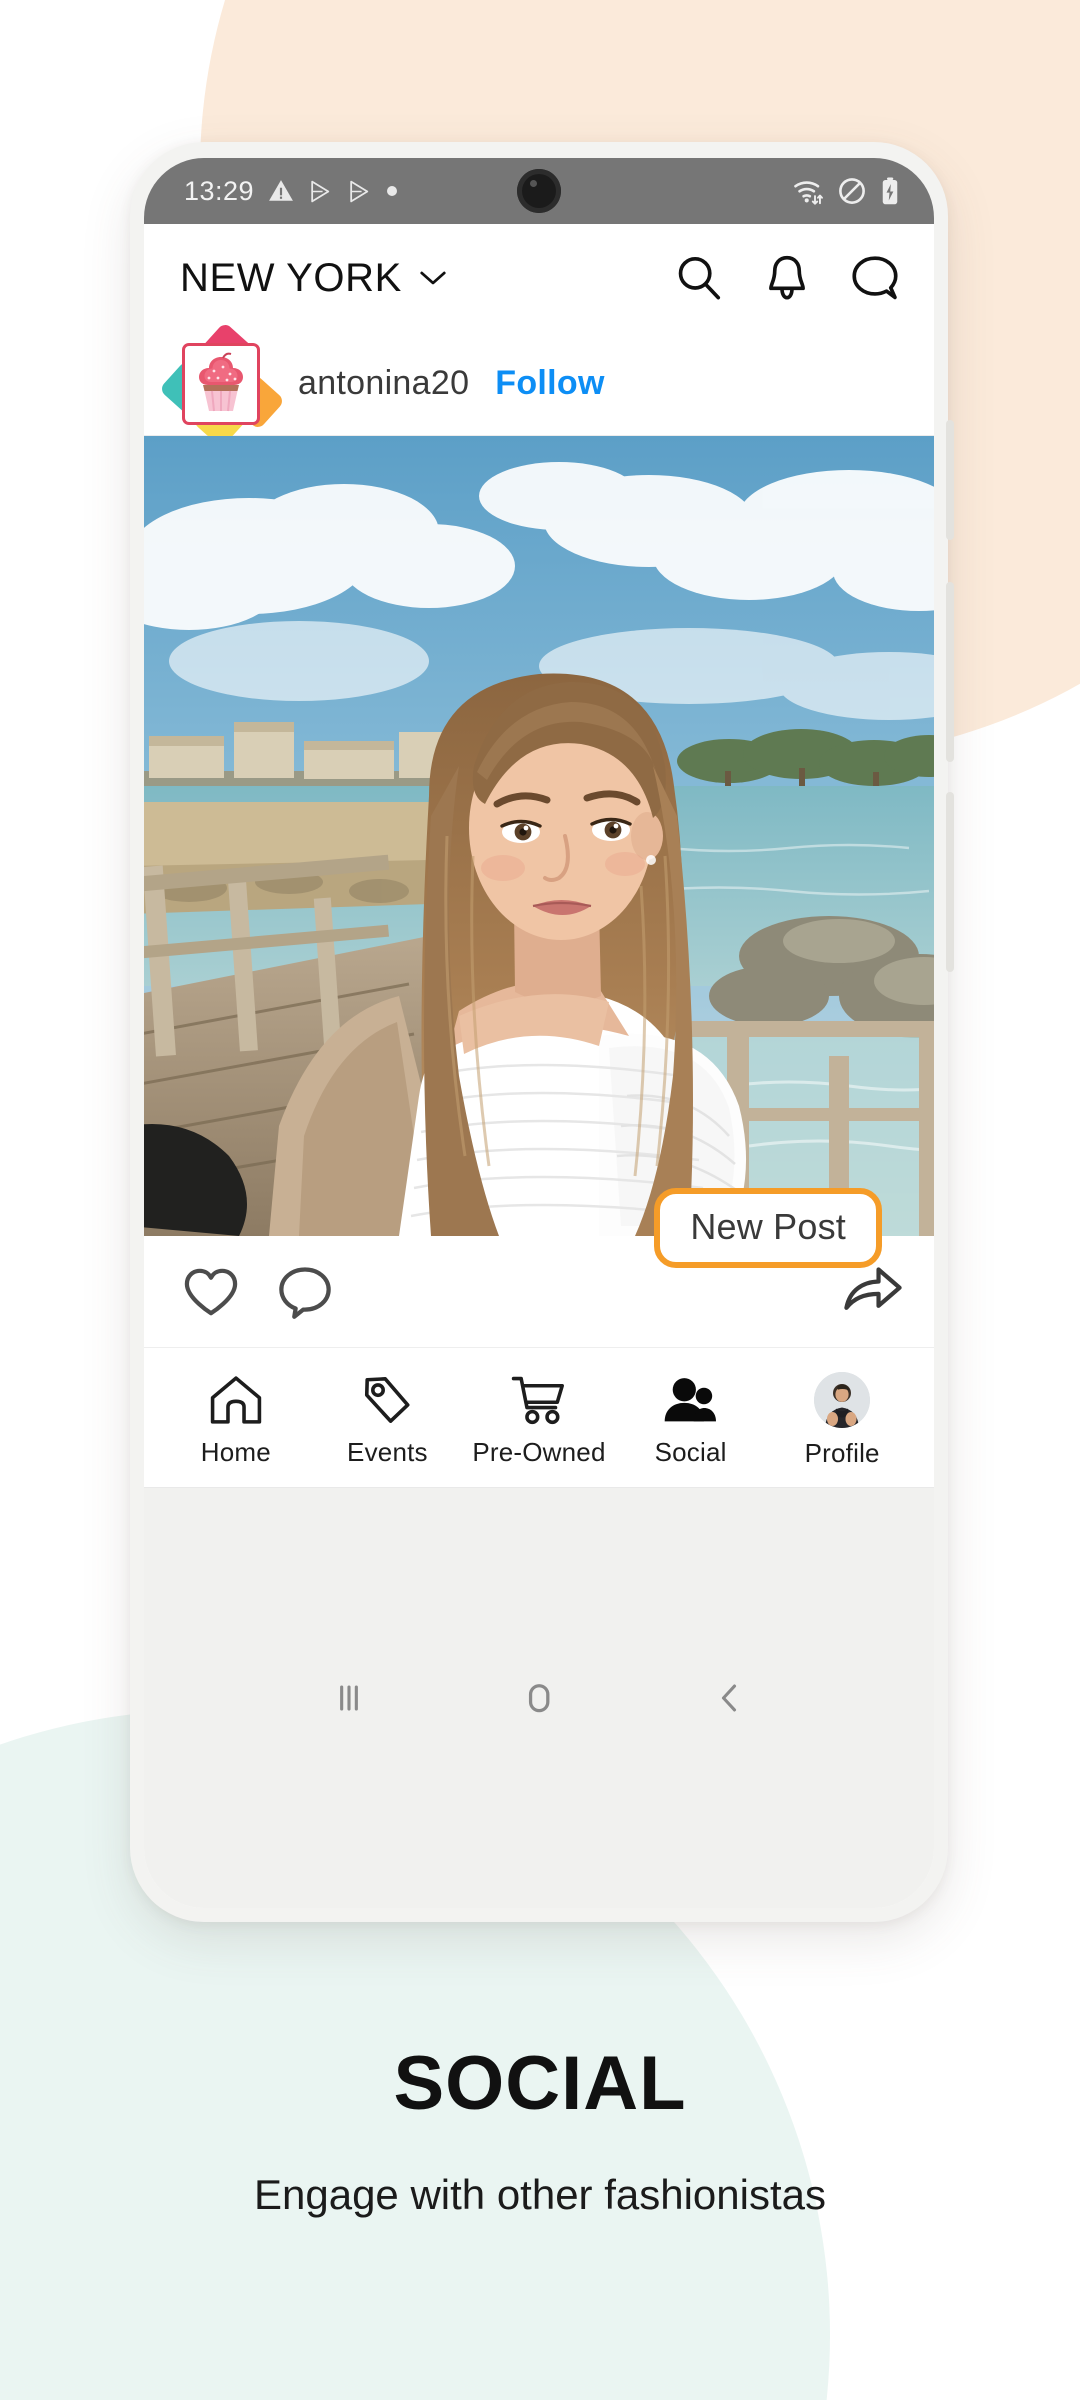 This screenshot has height=2400, width=1080. Describe the element at coordinates (852, 191) in the screenshot. I see `do-not-disturb-icon` at that location.